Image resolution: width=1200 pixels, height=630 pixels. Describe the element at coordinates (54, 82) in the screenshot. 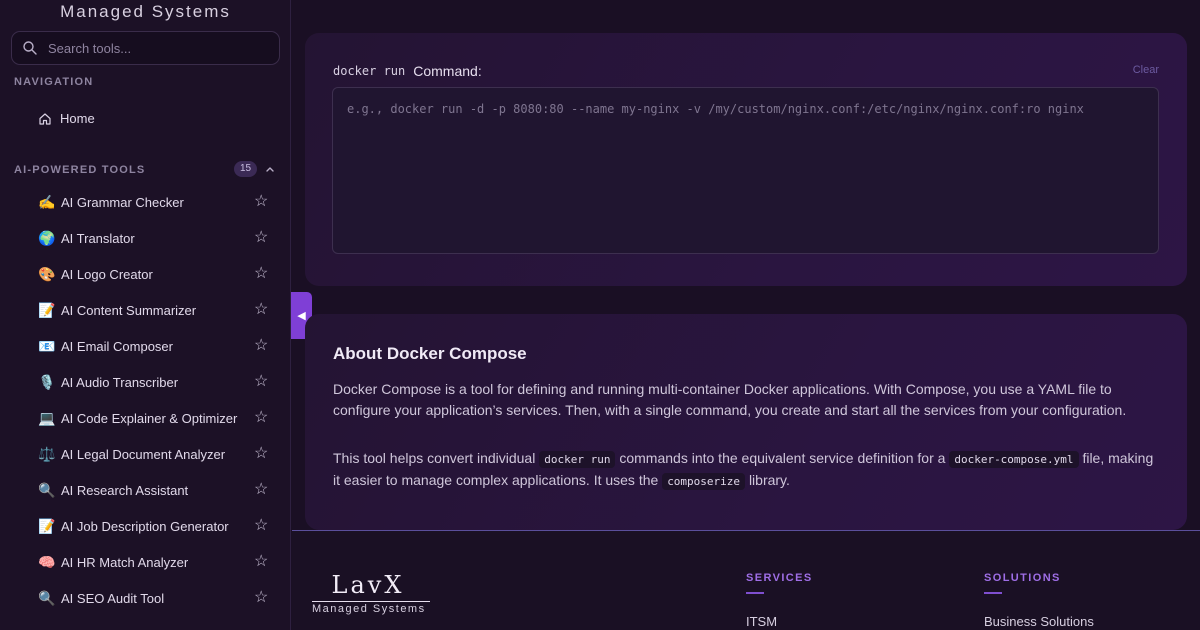

I see `nav-section-label: NAVIGATION` at that location.